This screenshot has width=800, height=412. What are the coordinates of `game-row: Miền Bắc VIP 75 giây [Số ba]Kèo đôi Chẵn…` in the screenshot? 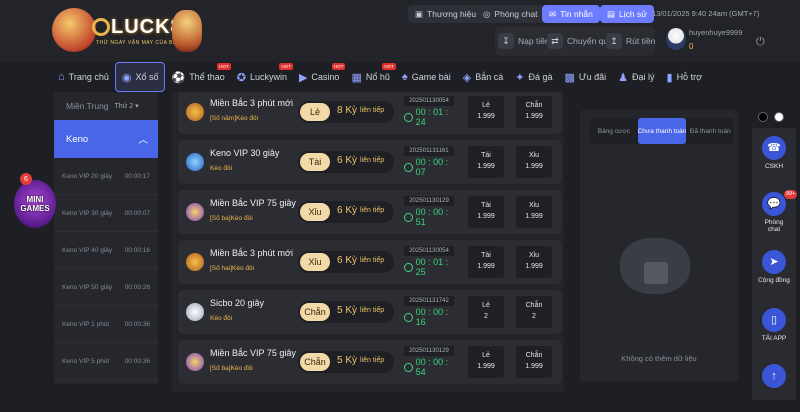 It's located at (370, 362).